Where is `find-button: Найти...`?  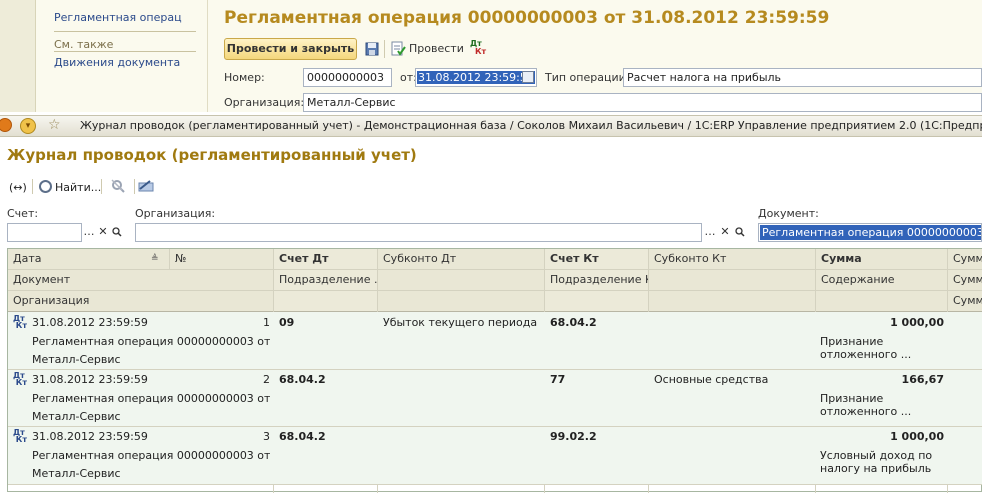
find-button: Найти... is located at coordinates (70, 187).